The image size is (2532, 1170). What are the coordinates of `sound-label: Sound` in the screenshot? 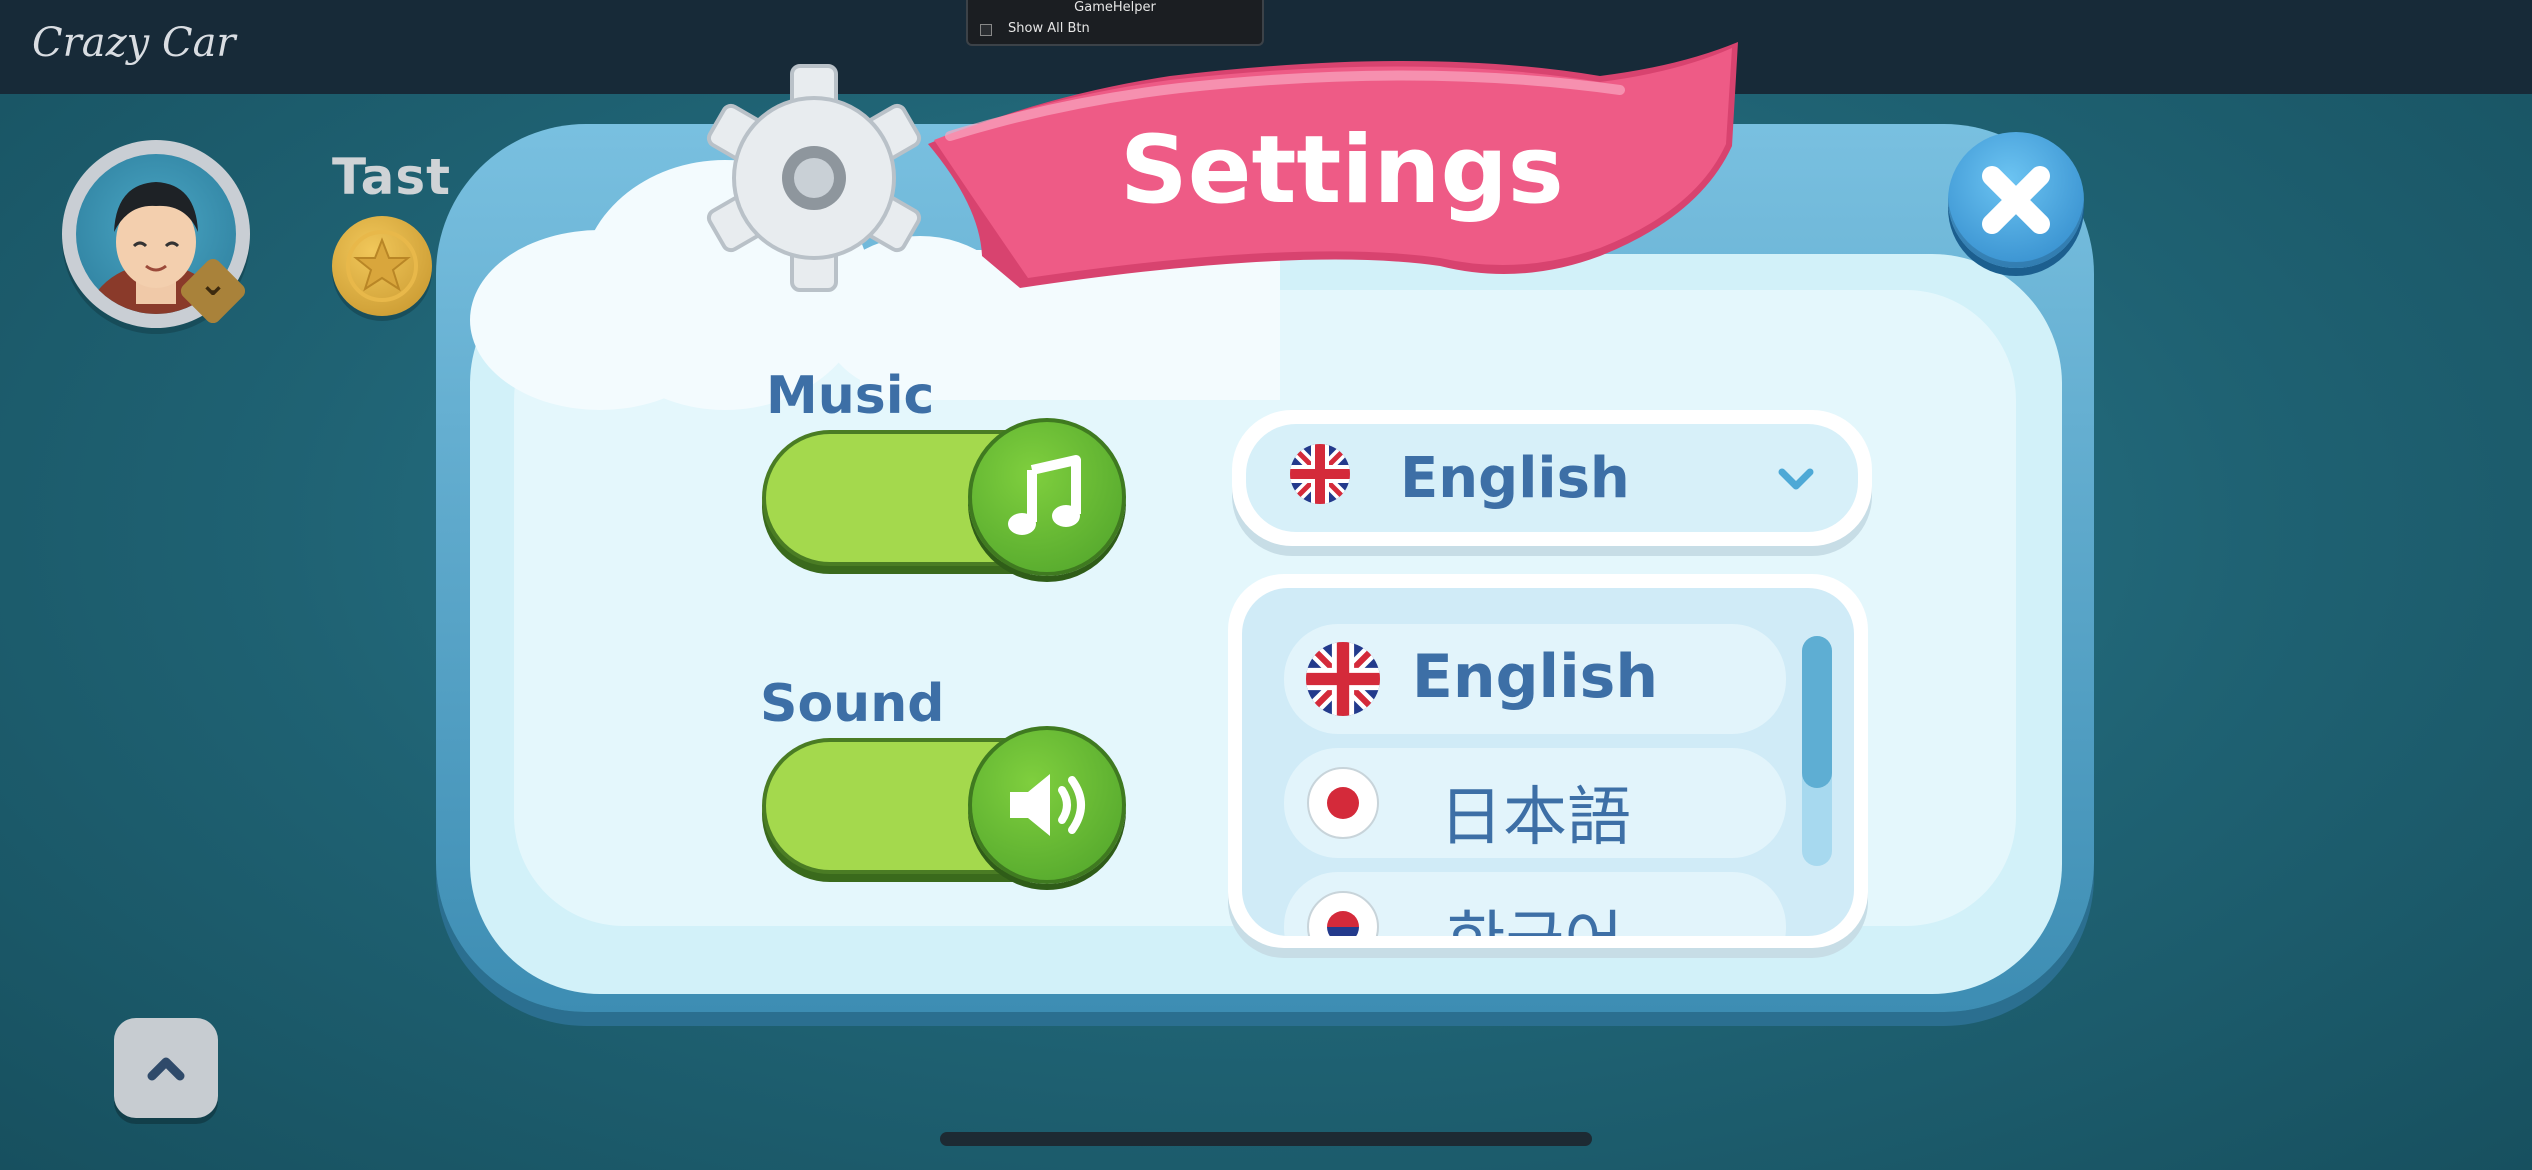 It's located at (852, 704).